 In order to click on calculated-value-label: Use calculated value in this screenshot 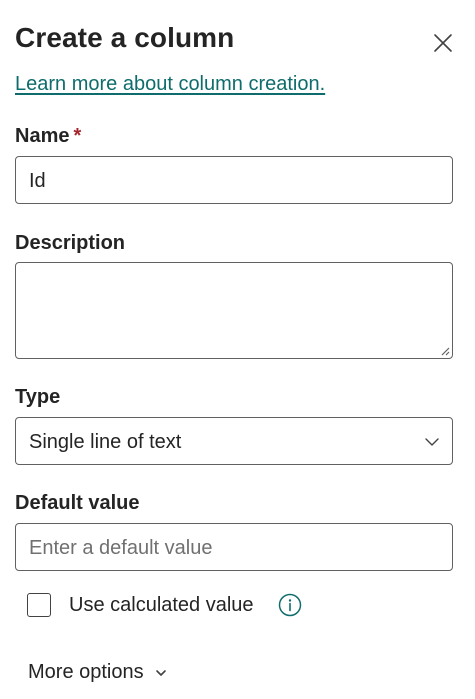, I will do `click(161, 604)`.